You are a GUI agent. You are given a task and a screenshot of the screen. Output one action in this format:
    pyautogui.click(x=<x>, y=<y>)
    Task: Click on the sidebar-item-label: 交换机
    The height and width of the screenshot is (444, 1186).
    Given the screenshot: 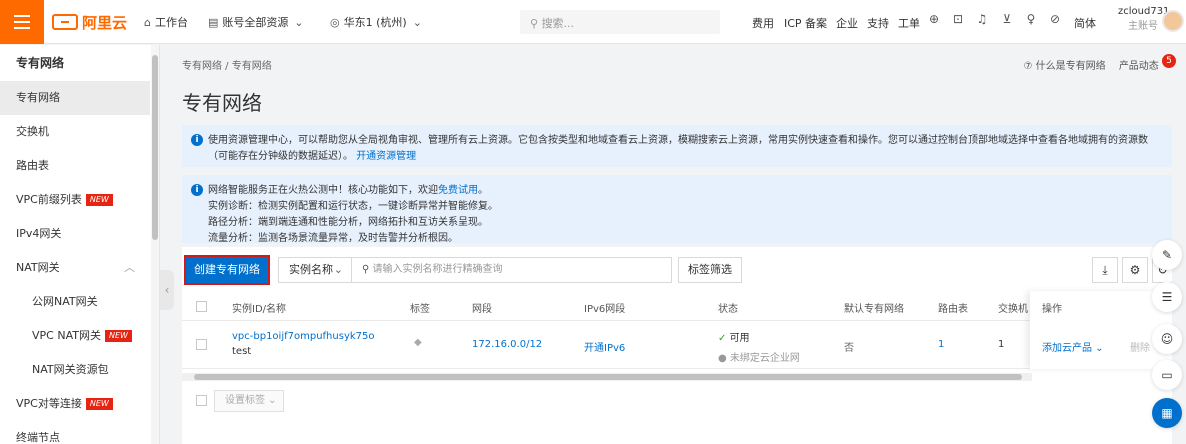 What is the action you would take?
    pyautogui.click(x=32, y=131)
    